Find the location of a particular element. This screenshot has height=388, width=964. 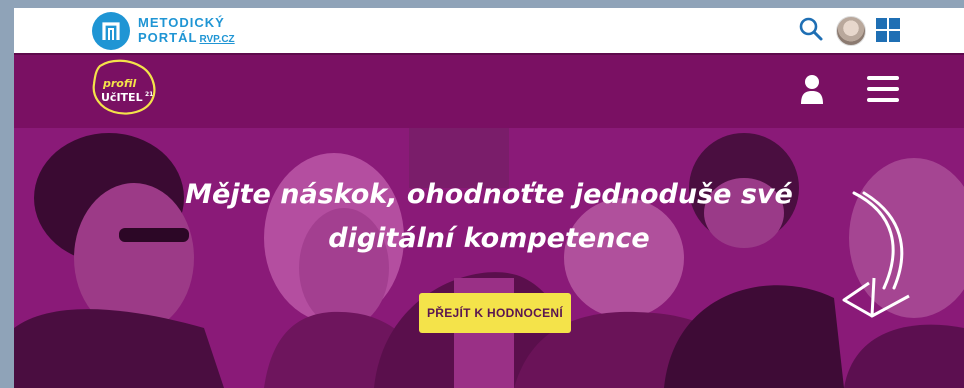

metodicky-portal-logo-icon is located at coordinates (111, 31).